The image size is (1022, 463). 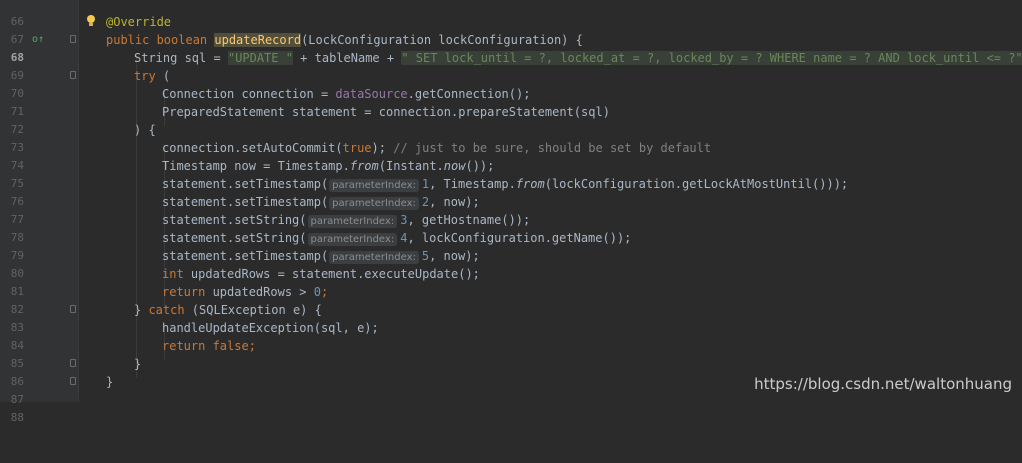 I want to click on code-text: ());, so click(x=480, y=166).